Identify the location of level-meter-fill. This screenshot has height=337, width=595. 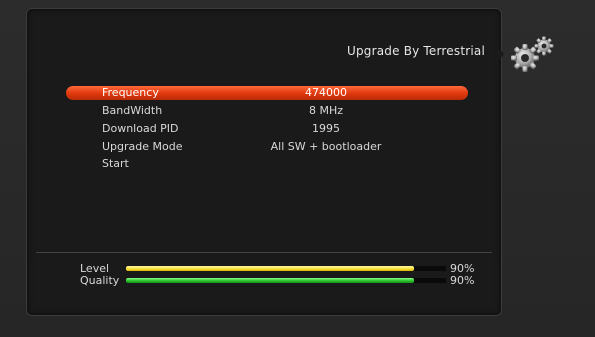
(270, 268).